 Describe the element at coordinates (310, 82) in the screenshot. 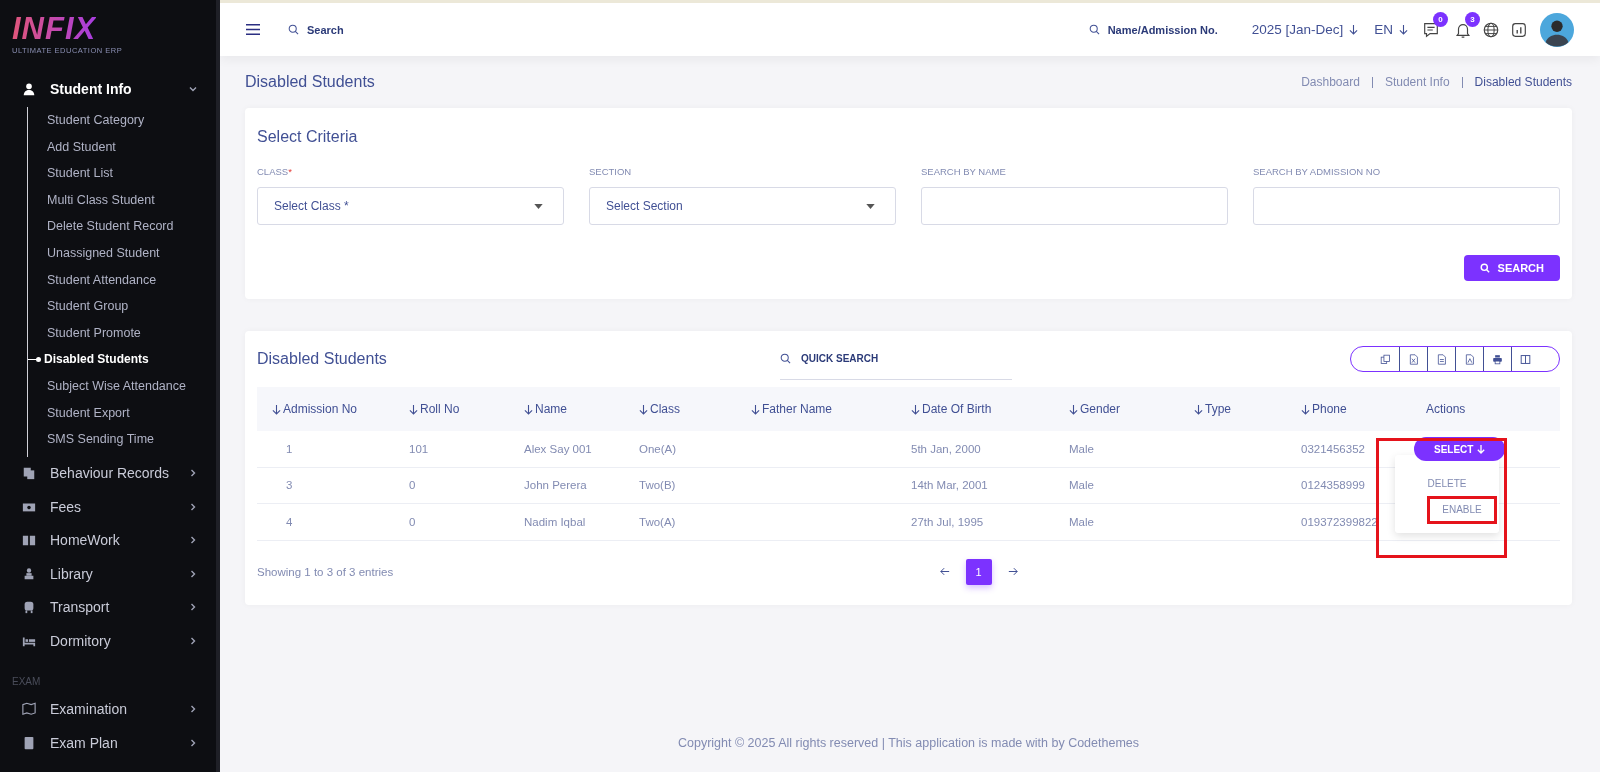

I see `page-title: Disabled Students` at that location.